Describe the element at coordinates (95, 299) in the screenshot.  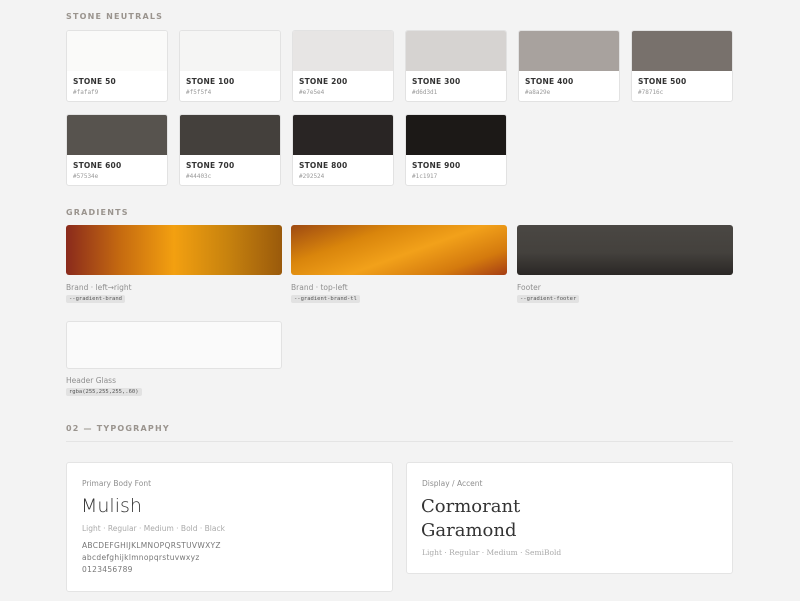
I see `gradient-brand-token: --gradient-brand` at that location.